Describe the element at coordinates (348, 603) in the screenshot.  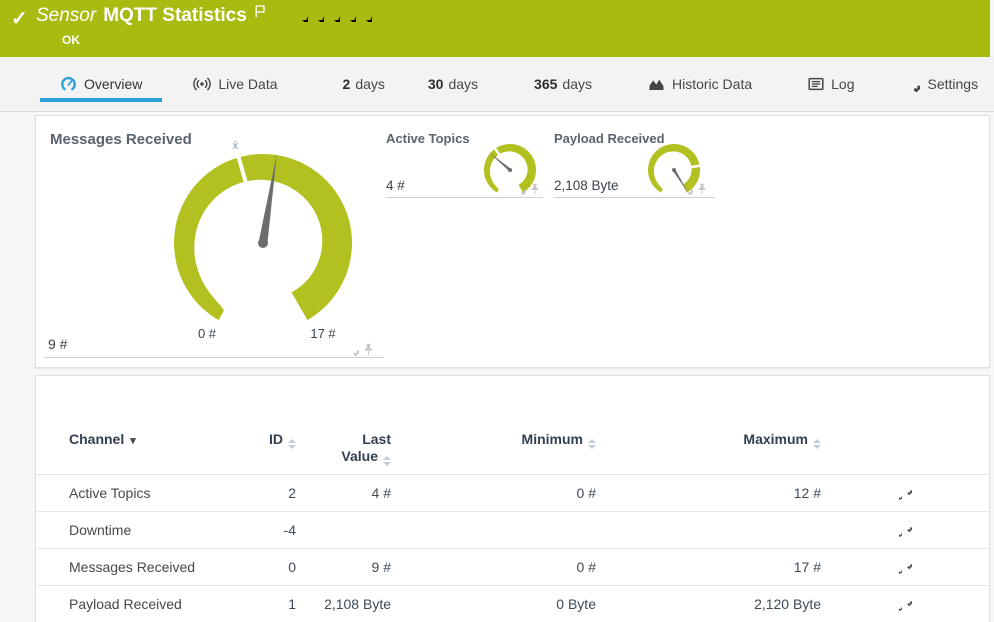
I see `channel-last-value: 2,108 Byte` at that location.